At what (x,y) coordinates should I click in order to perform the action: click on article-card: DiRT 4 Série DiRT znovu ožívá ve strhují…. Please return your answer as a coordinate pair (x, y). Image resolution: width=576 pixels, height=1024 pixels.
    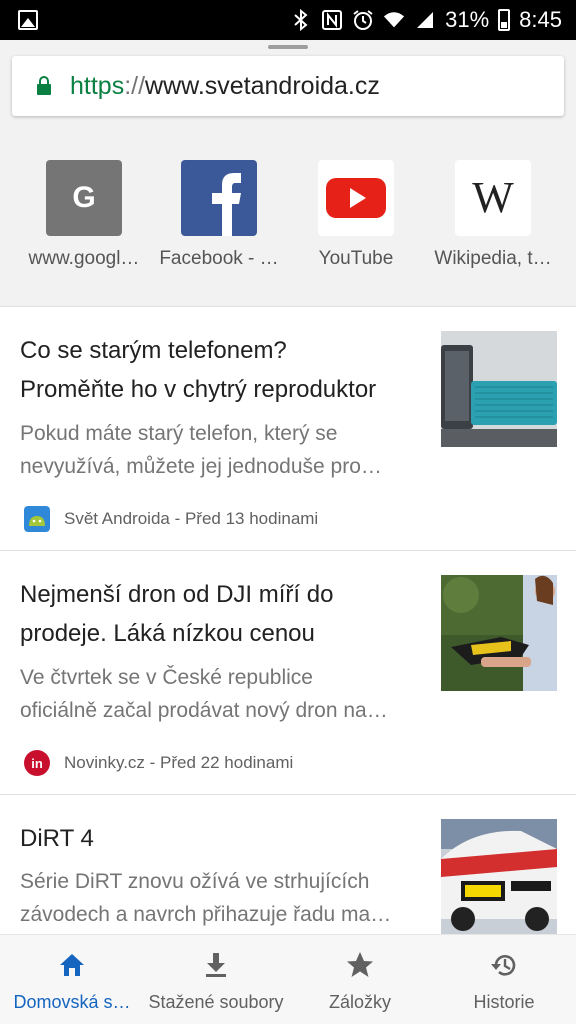
    Looking at the image, I should click on (288, 864).